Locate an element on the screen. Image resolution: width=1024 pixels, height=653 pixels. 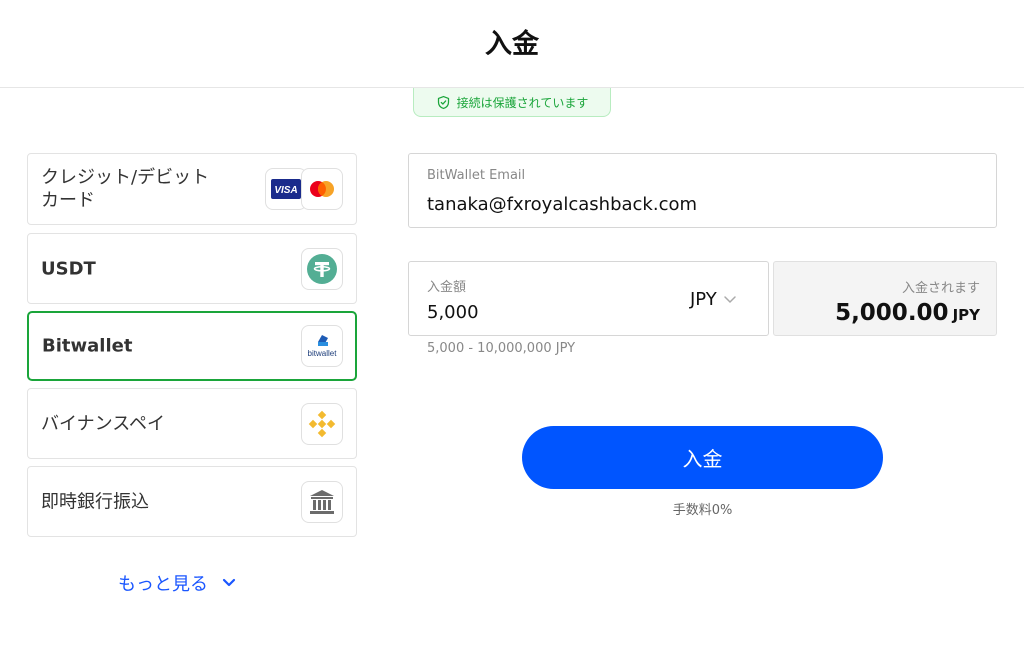
received-amount: 5,000.00 JPY is located at coordinates (907, 313).